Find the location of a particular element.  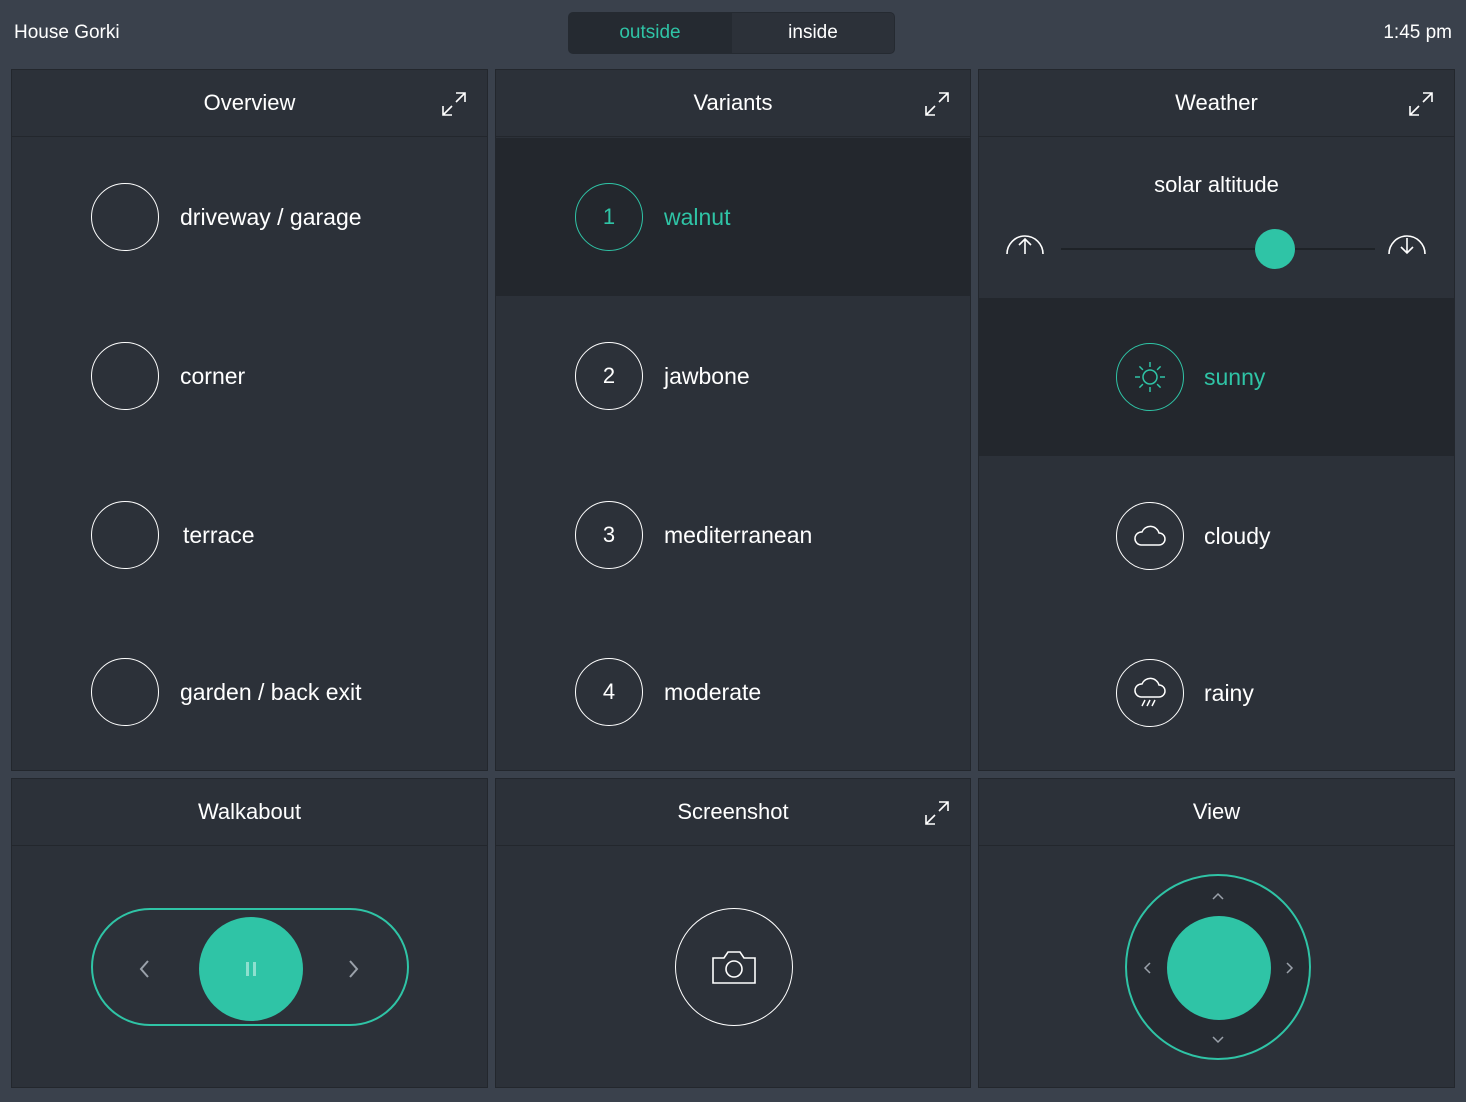

overview-item-corner: corner is located at coordinates (249, 376).